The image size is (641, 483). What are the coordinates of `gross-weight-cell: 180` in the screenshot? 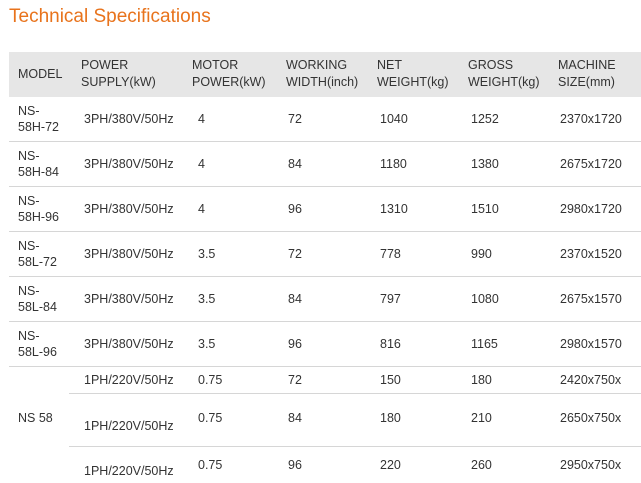 It's located at (481, 380).